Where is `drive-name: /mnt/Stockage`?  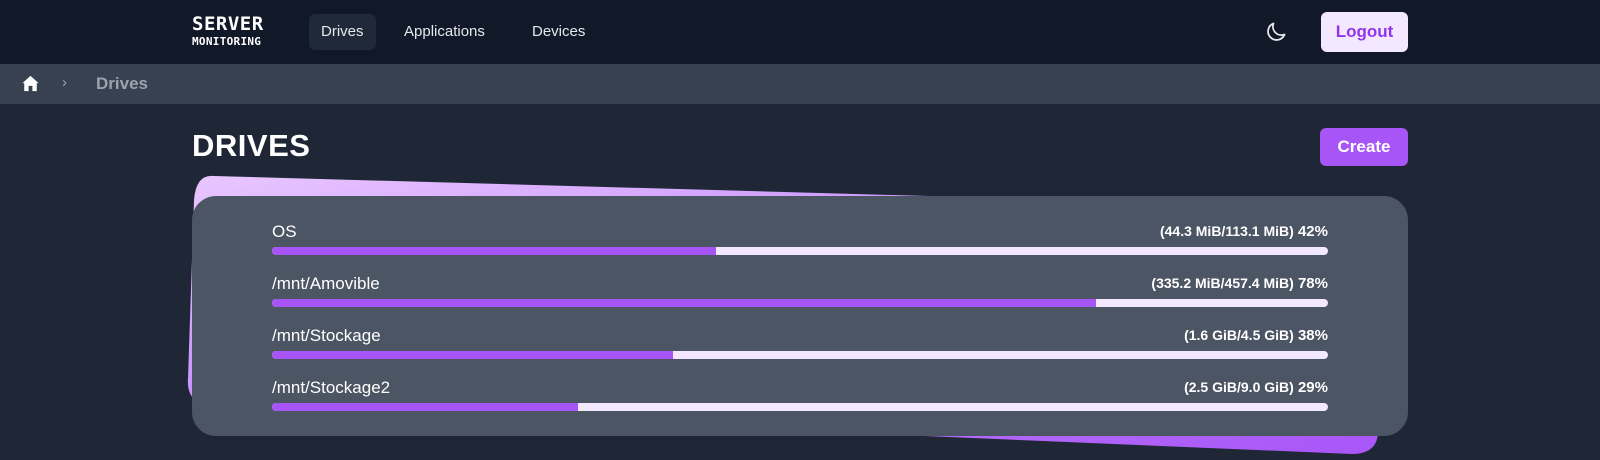
drive-name: /mnt/Stockage is located at coordinates (326, 335).